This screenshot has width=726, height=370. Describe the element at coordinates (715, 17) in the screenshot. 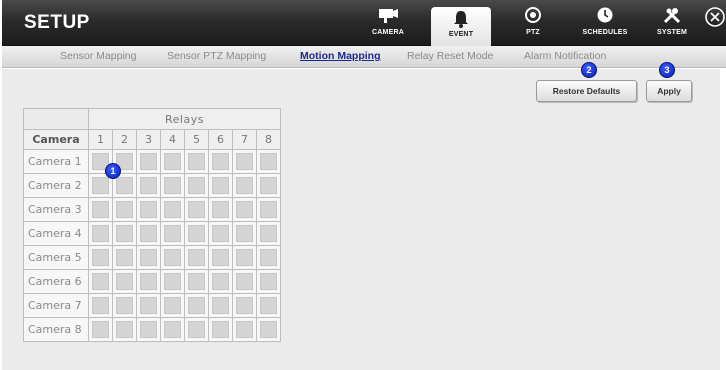

I see `close-icon` at that location.